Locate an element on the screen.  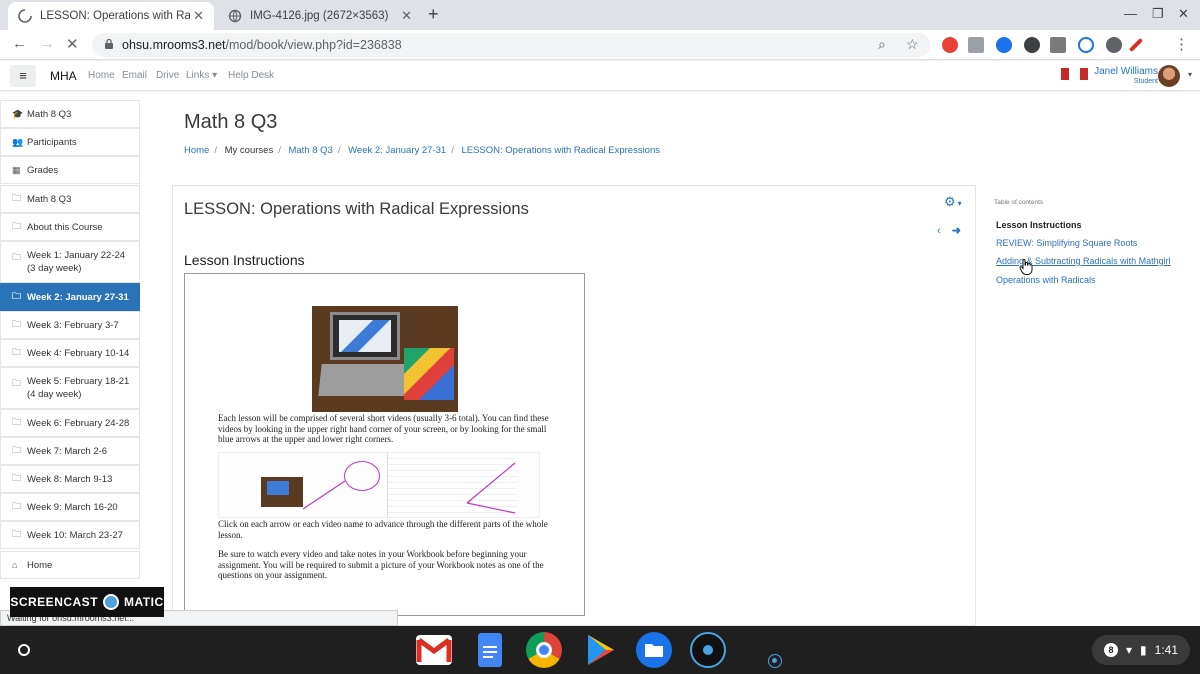
sidebar-item-week-3: 🗀 Week 3: February 3-7 is located at coordinates (70, 325).